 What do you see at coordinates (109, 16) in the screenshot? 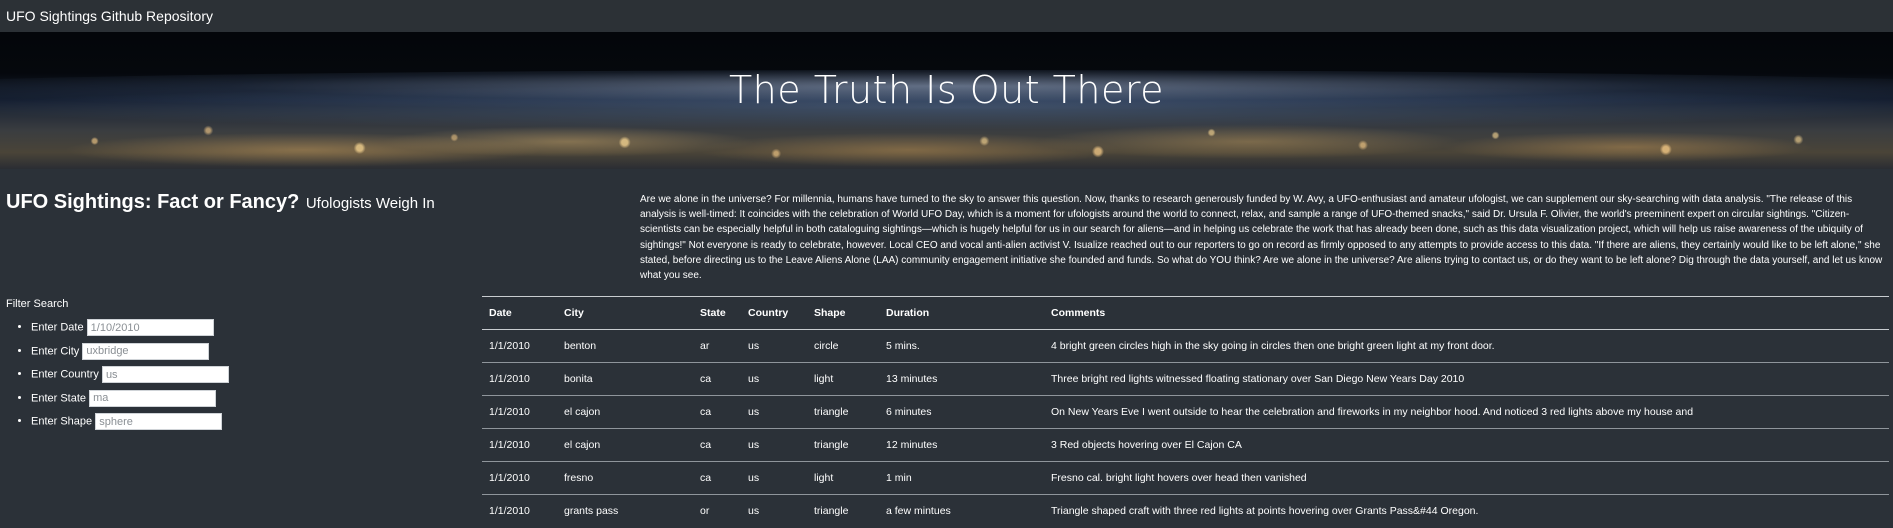
I see `navbar-brand-link: UFO Sightings Github Repository` at bounding box center [109, 16].